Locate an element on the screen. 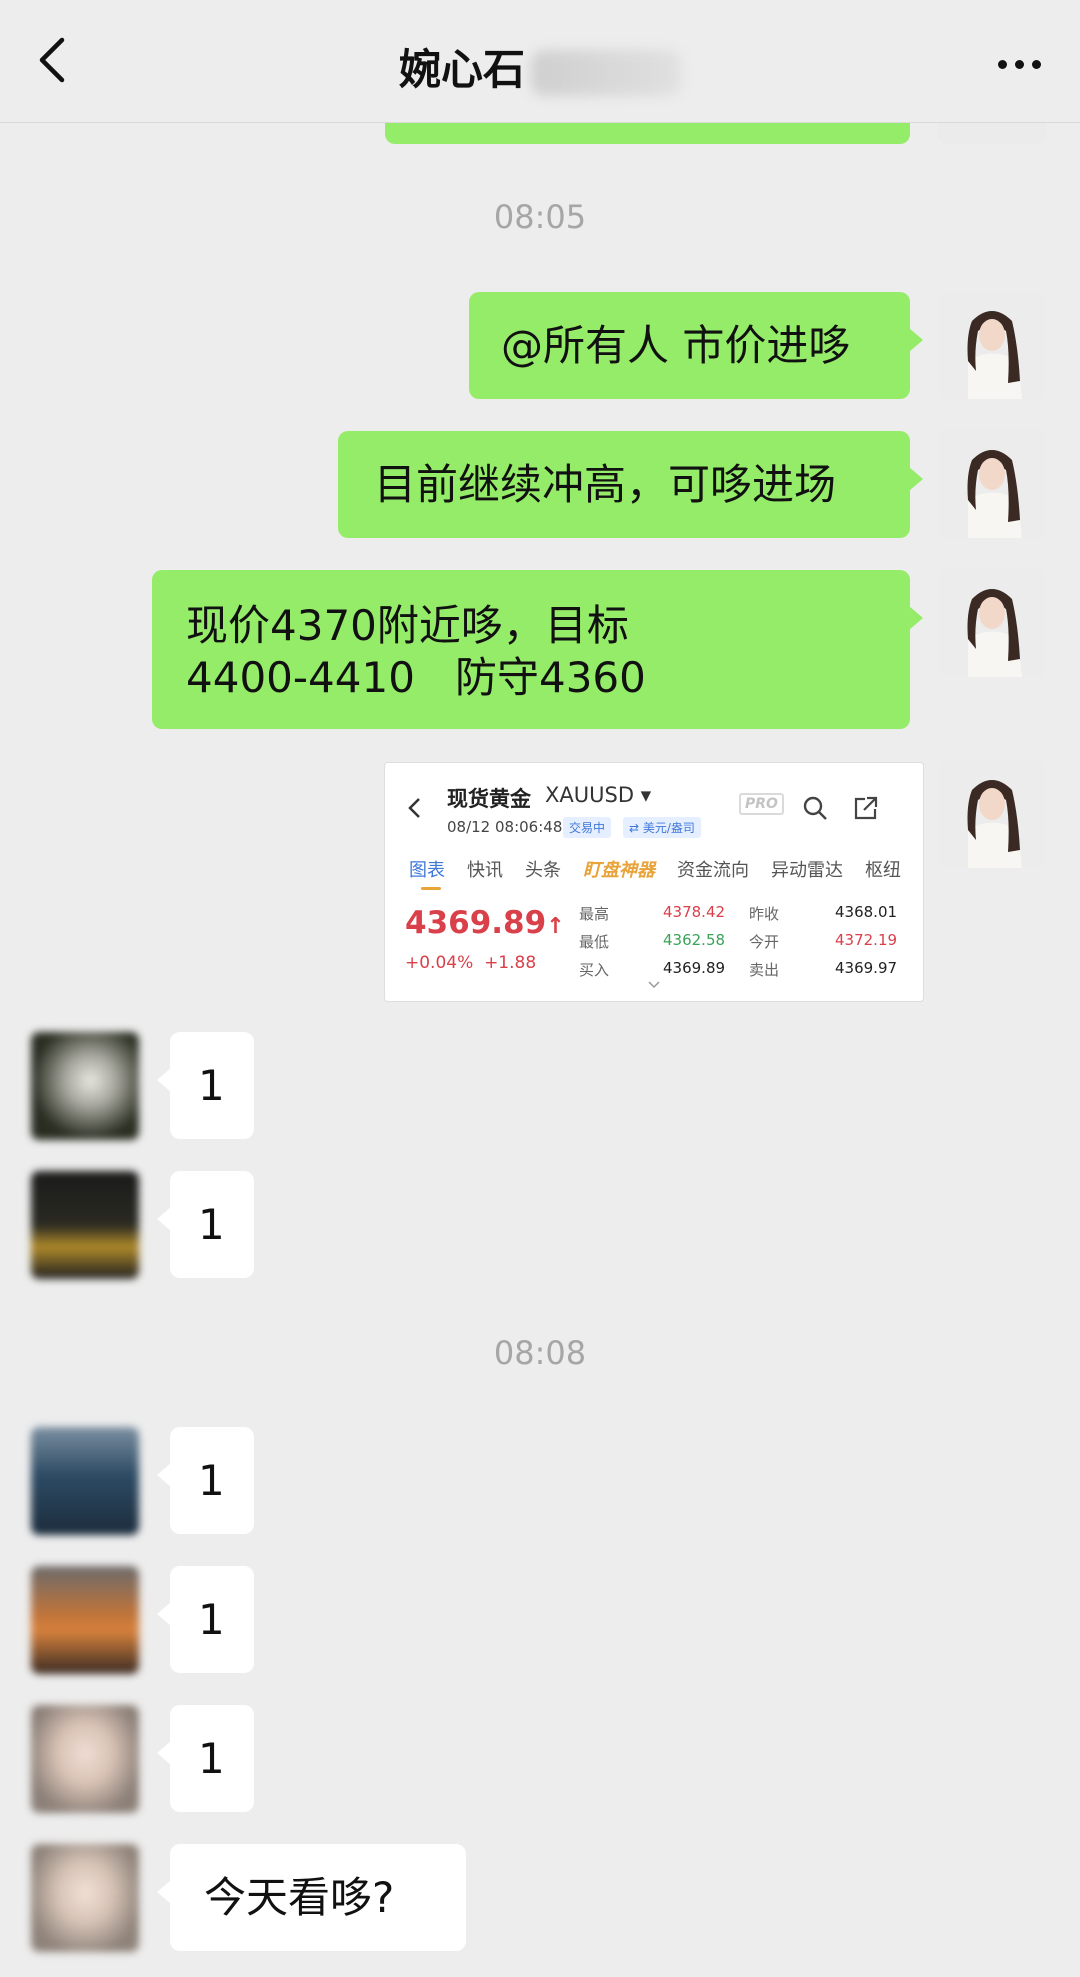  chat-title-text: 婉心石 is located at coordinates (461, 69).